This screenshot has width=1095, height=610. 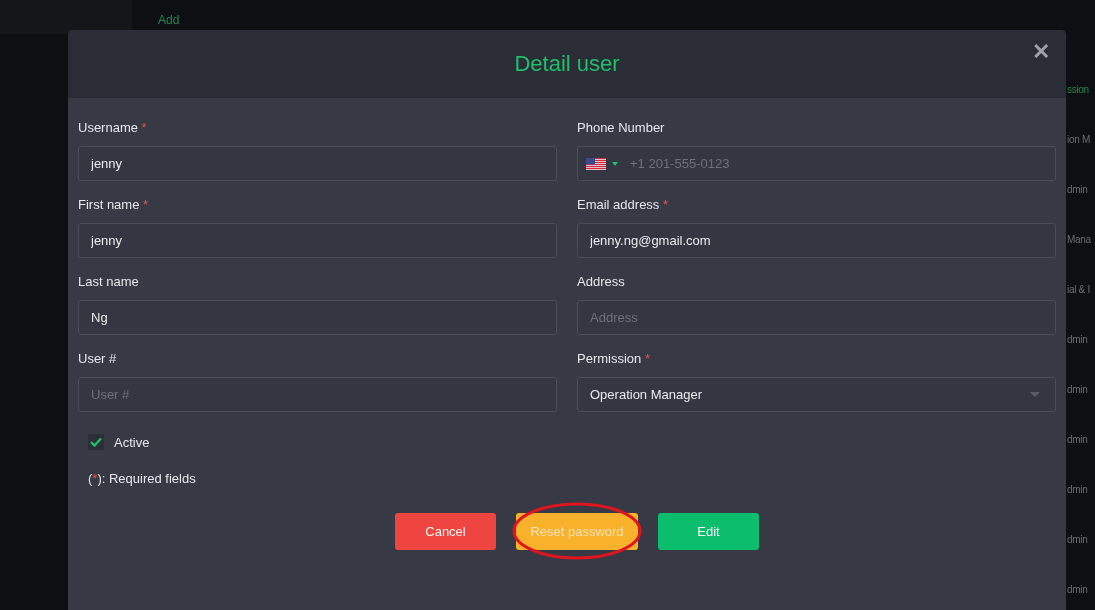 What do you see at coordinates (142, 478) in the screenshot?
I see `required-note: (*): Required fields` at bounding box center [142, 478].